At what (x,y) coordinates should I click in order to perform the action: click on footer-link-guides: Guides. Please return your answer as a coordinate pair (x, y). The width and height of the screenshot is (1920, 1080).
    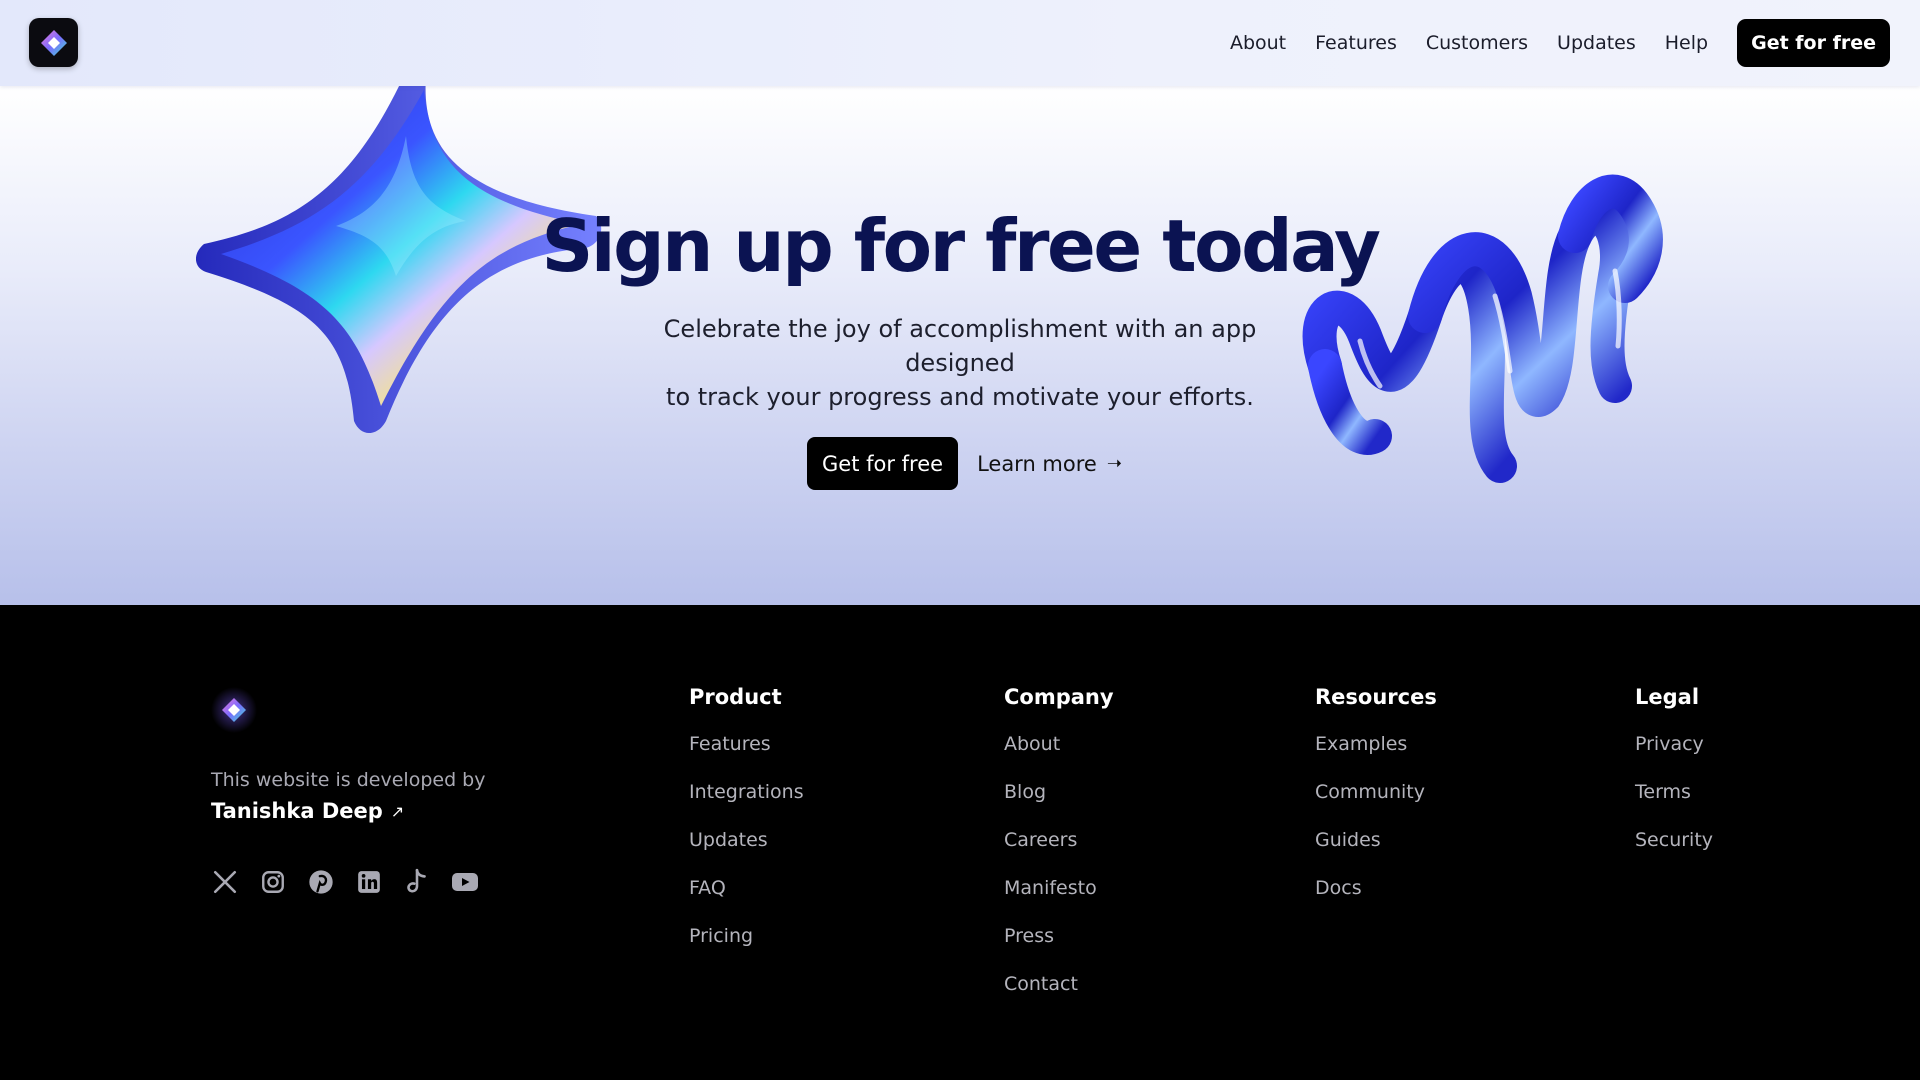
    Looking at the image, I should click on (1376, 853).